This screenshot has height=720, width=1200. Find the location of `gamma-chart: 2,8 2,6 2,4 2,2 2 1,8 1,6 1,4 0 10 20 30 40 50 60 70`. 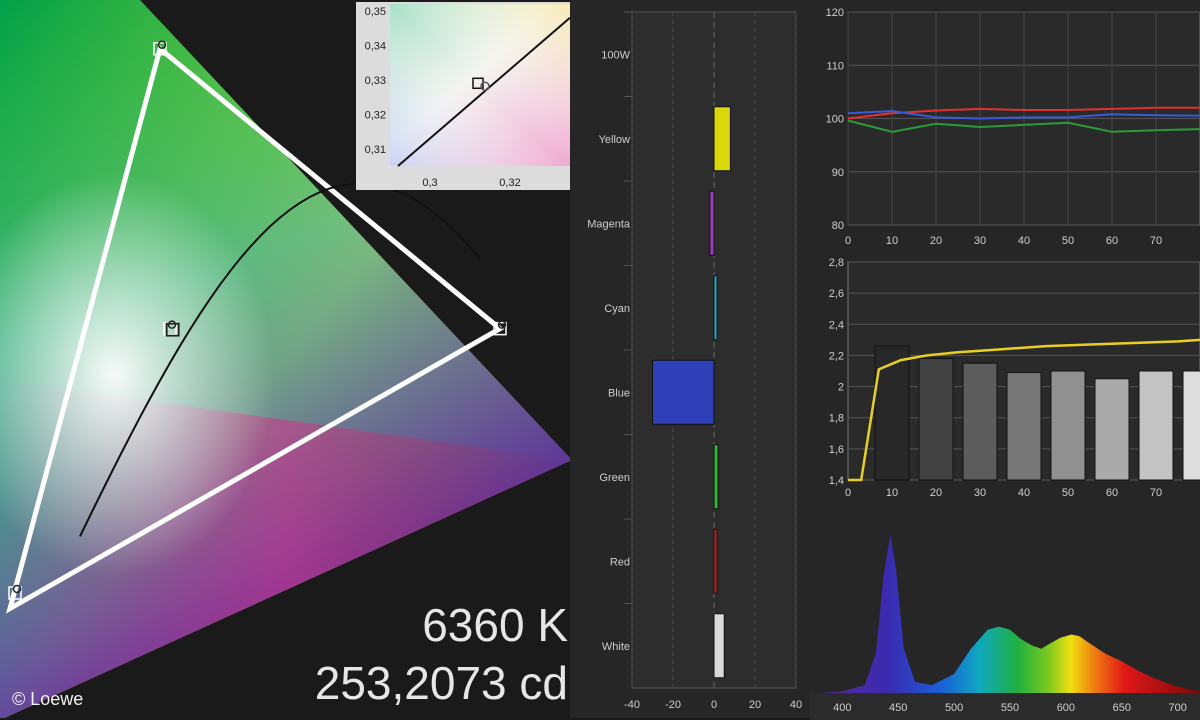

gamma-chart: 2,8 2,6 2,4 2,2 2 1,8 1,6 1,4 0 10 20 30 40 50 60 70 is located at coordinates (1005, 377).